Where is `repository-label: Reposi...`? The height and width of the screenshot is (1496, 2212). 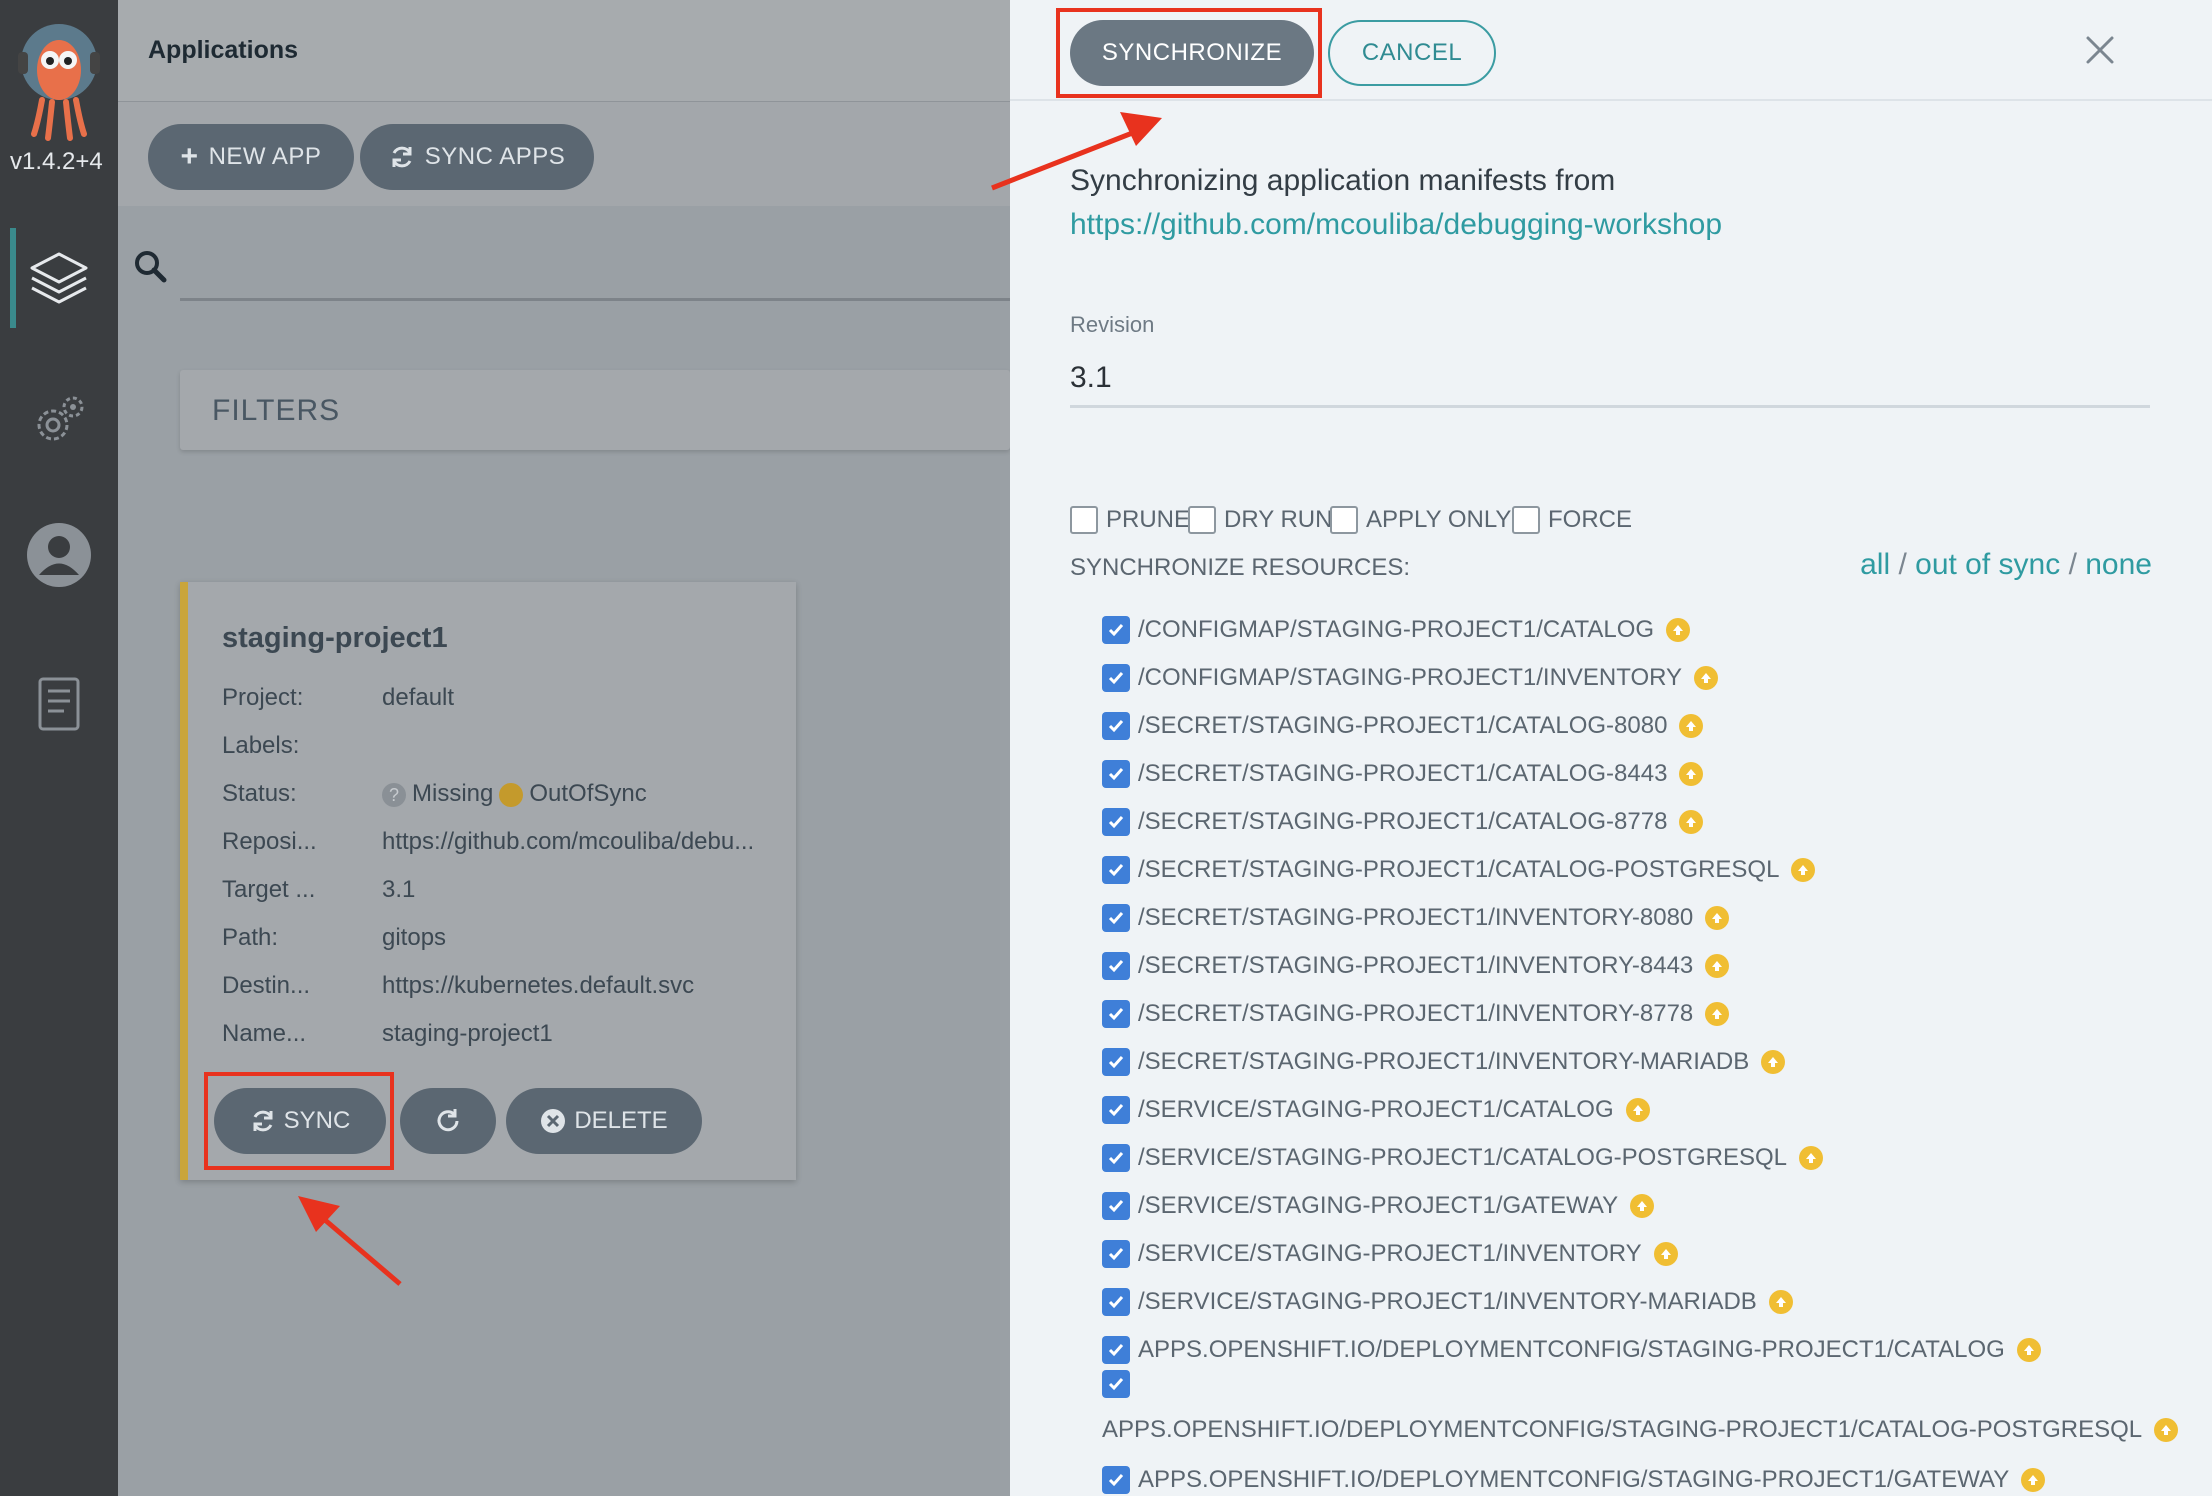 repository-label: Reposi... is located at coordinates (269, 841).